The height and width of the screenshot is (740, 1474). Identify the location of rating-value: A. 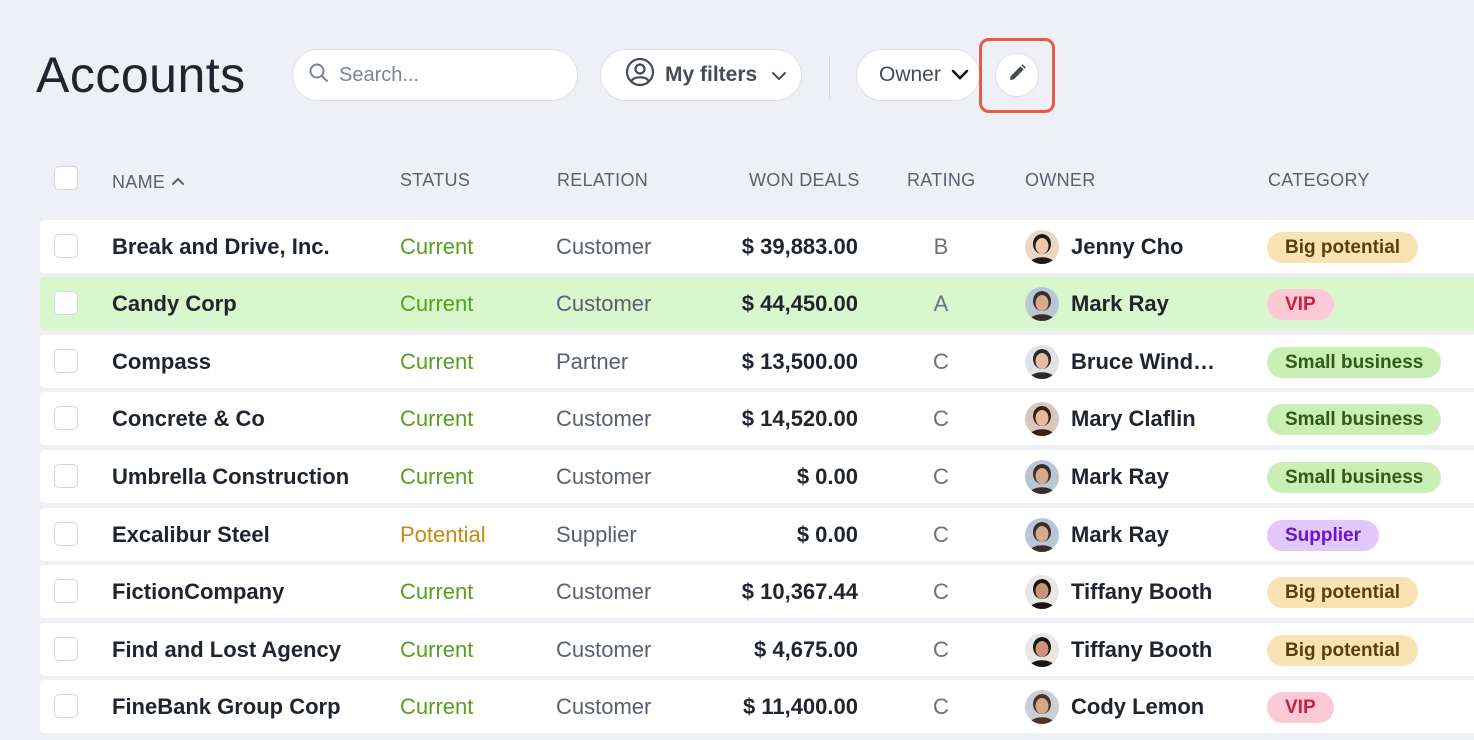
(941, 303).